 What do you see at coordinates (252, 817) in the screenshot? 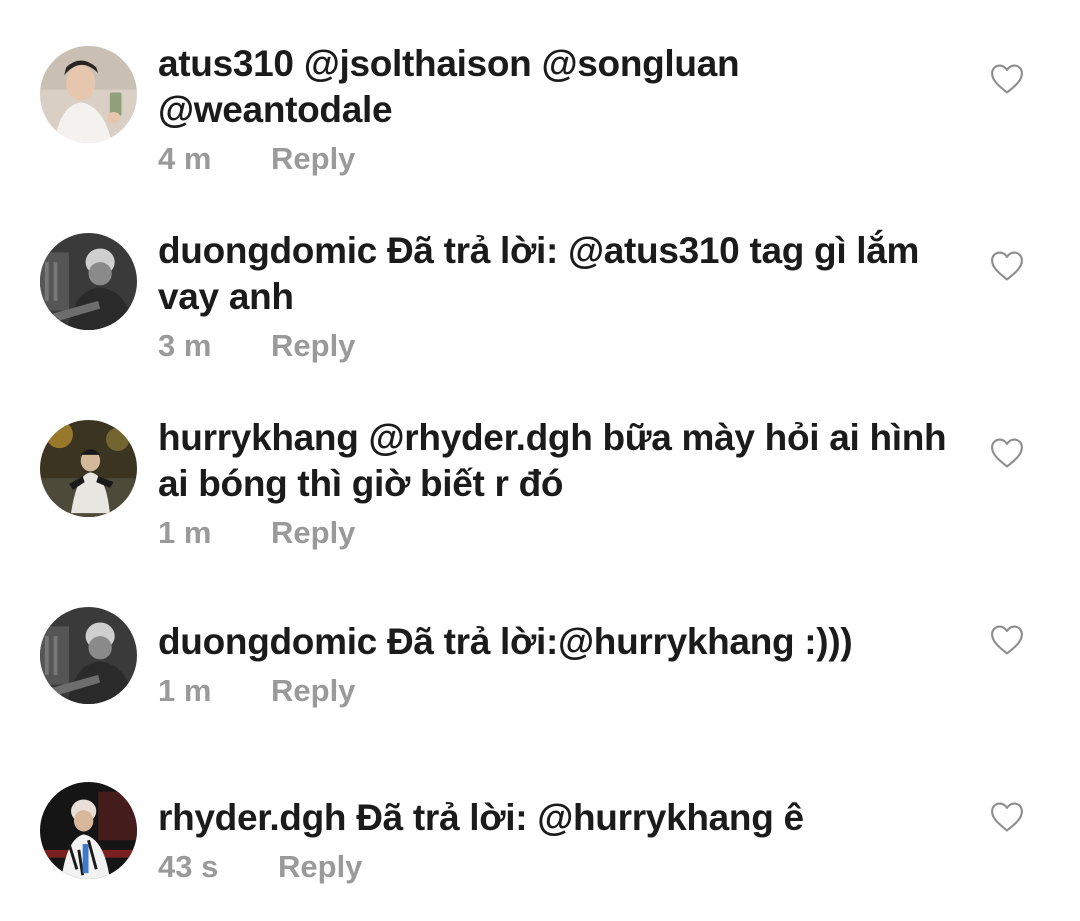
I see `comment-username: rhyder.dgh` at bounding box center [252, 817].